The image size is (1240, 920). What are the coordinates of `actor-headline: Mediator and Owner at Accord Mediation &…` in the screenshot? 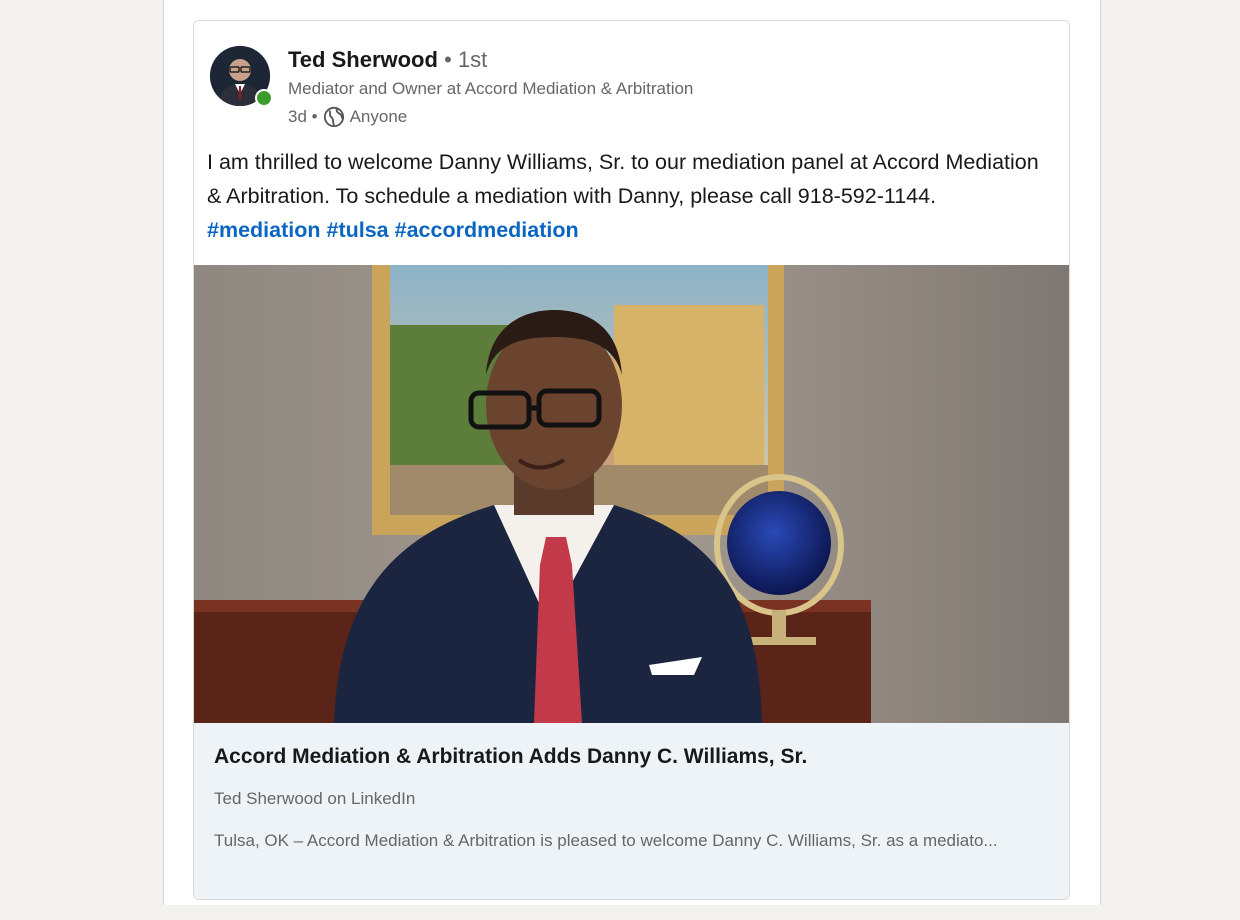 It's located at (491, 88).